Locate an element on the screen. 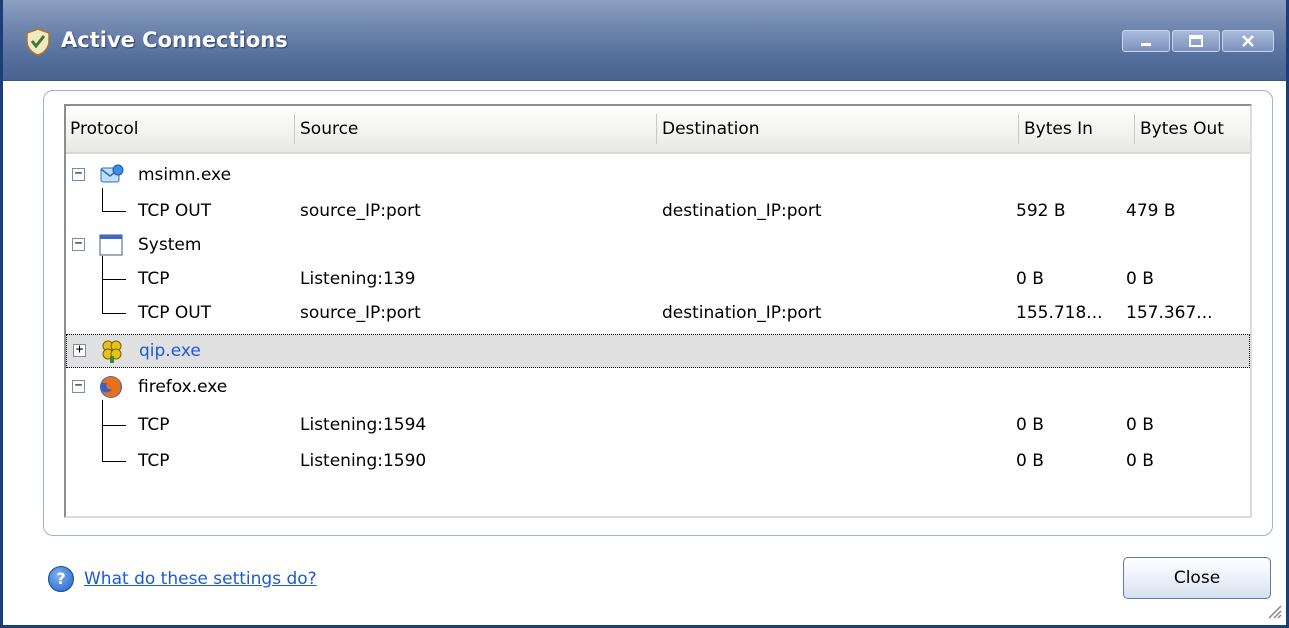 The height and width of the screenshot is (628, 1289). bytes-out-cell: 479 B is located at coordinates (1151, 211).